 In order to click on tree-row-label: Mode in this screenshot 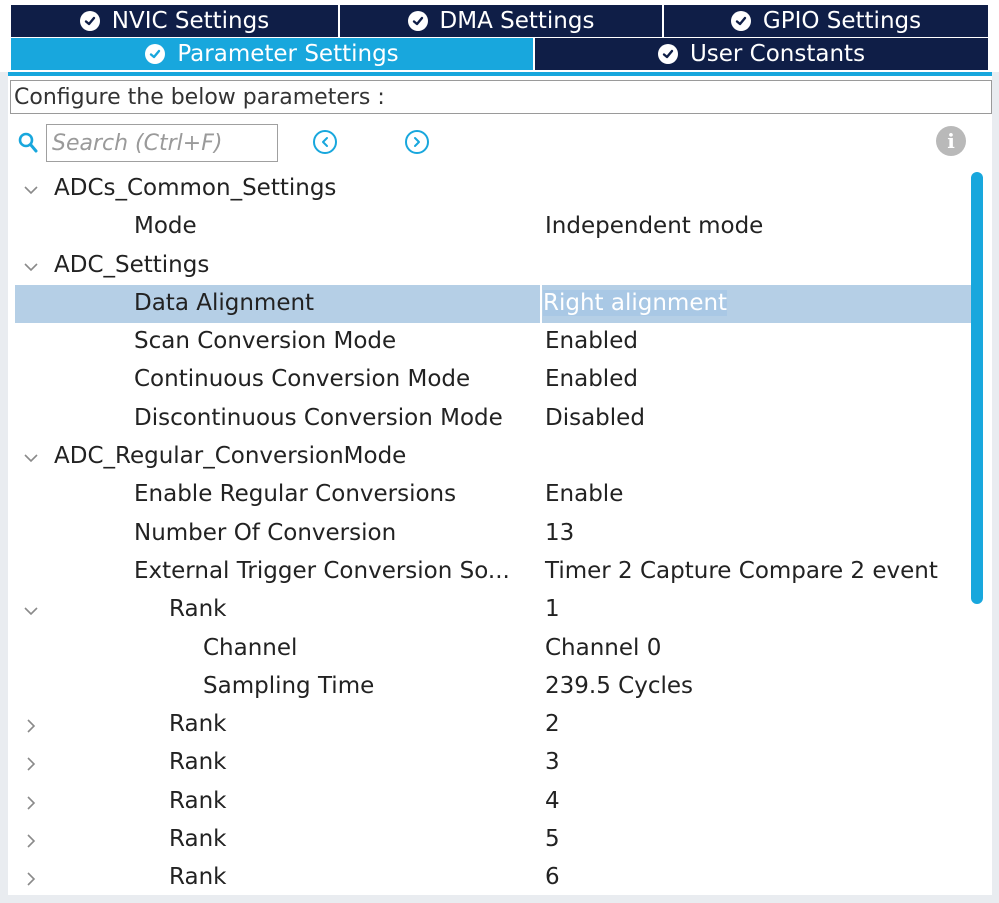, I will do `click(165, 226)`.